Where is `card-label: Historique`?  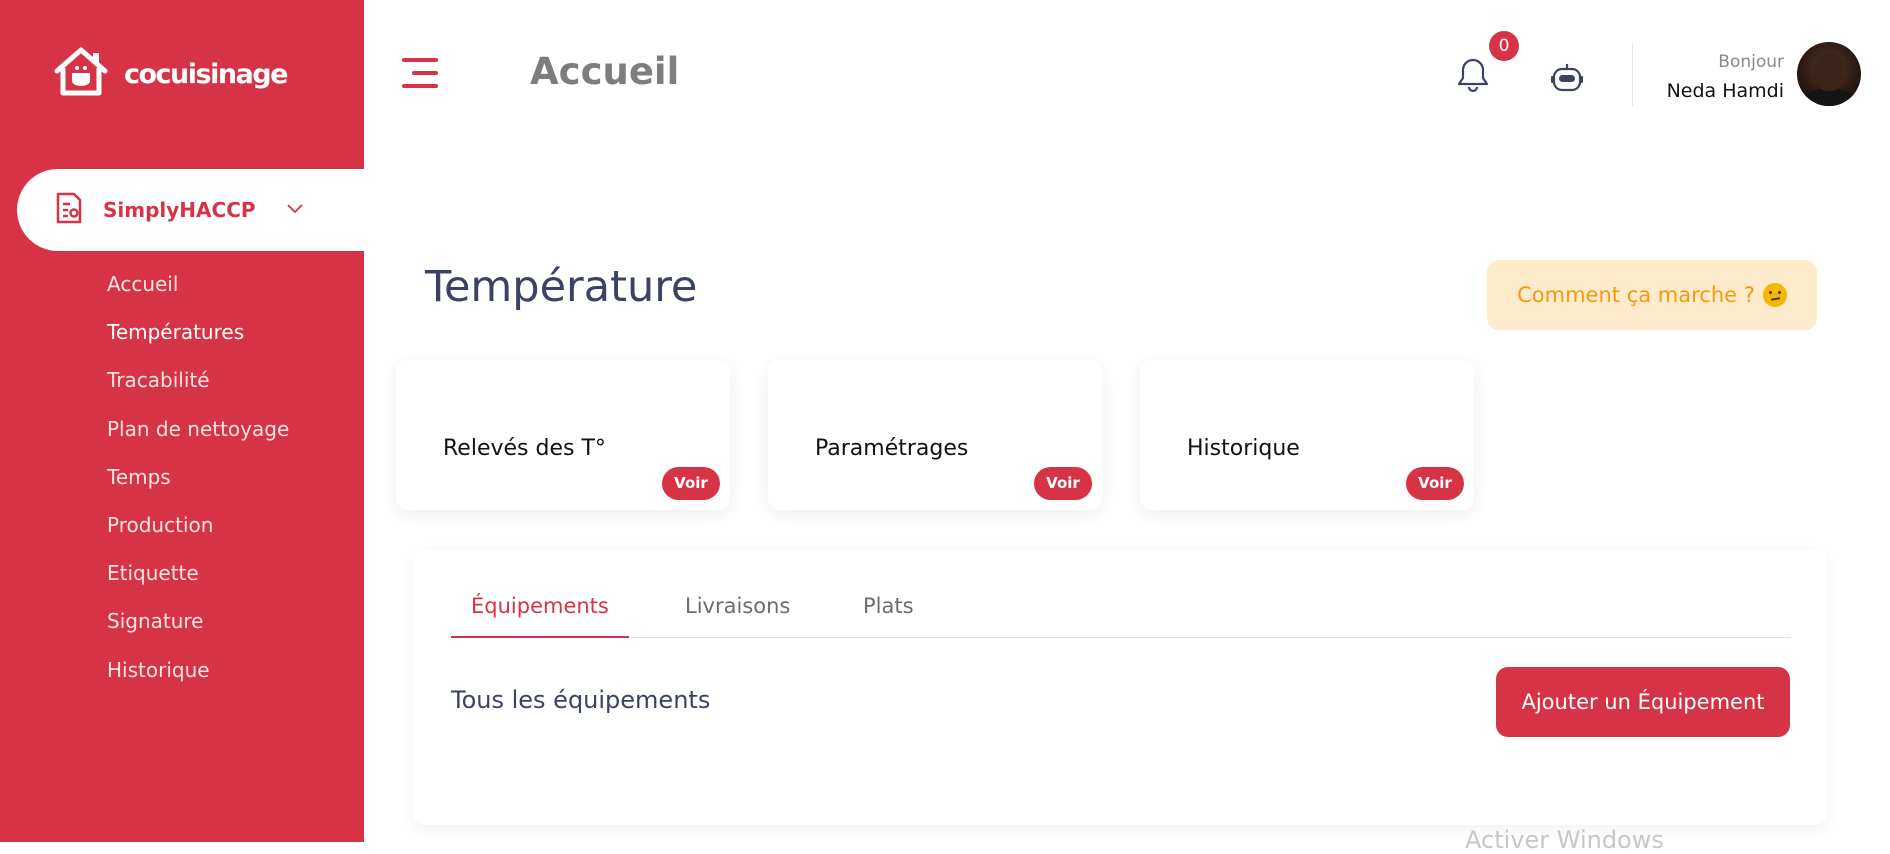
card-label: Historique is located at coordinates (1243, 448).